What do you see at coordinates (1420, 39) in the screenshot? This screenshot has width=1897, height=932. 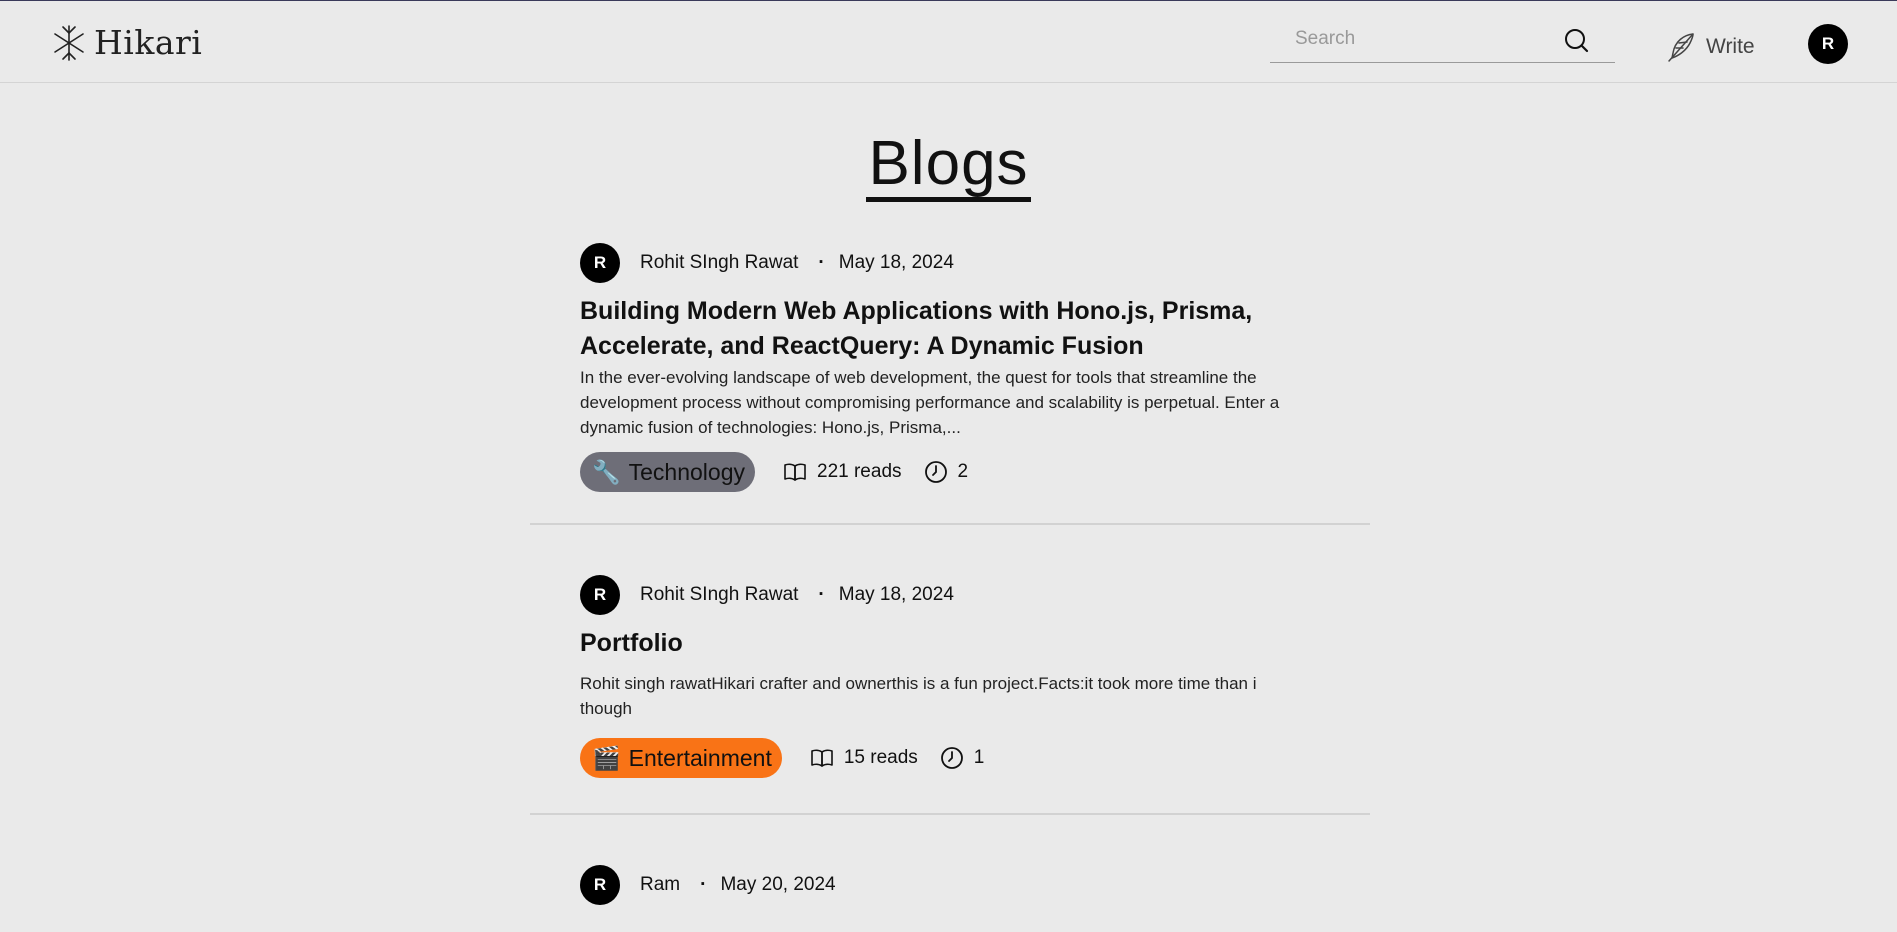 I see `search-input` at bounding box center [1420, 39].